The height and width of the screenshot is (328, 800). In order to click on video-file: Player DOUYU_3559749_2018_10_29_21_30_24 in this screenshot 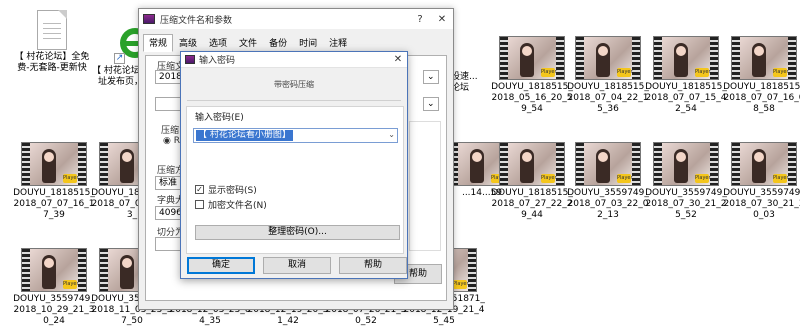, I will do `click(54, 287)`.